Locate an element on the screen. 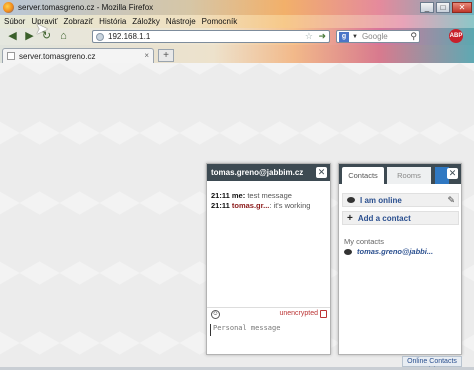 The width and height of the screenshot is (474, 370). encryption-status: unencrypted is located at coordinates (298, 313).